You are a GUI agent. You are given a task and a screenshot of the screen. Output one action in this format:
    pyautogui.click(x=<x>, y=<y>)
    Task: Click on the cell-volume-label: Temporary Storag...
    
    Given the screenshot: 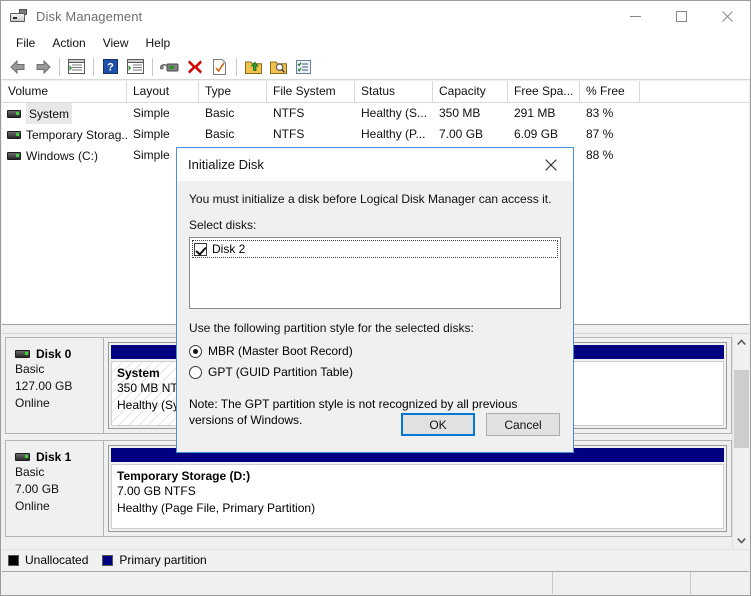 What is the action you would take?
    pyautogui.click(x=76, y=134)
    